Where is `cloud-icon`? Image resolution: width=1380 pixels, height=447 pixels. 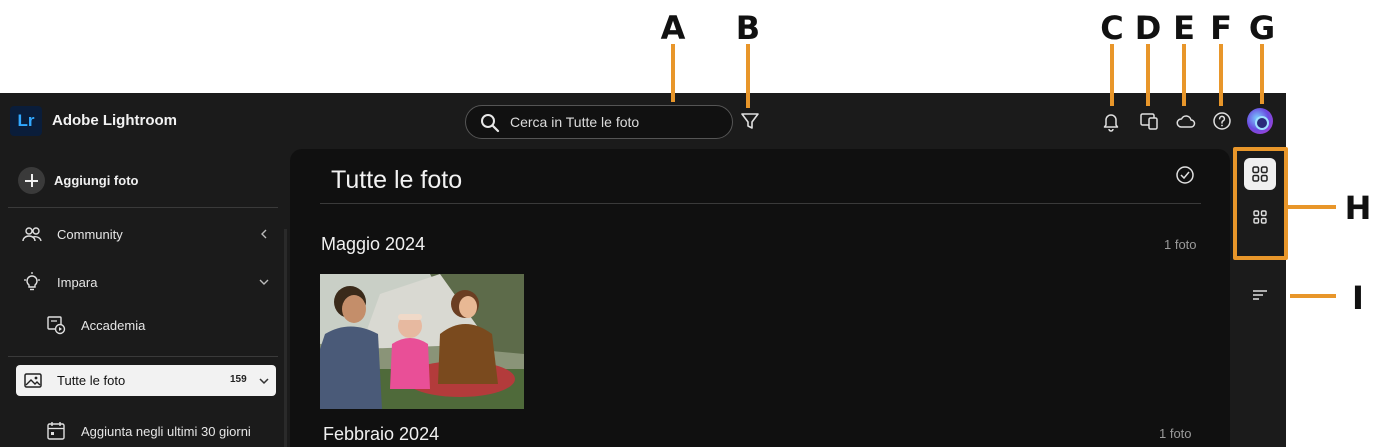 cloud-icon is located at coordinates (1186, 121).